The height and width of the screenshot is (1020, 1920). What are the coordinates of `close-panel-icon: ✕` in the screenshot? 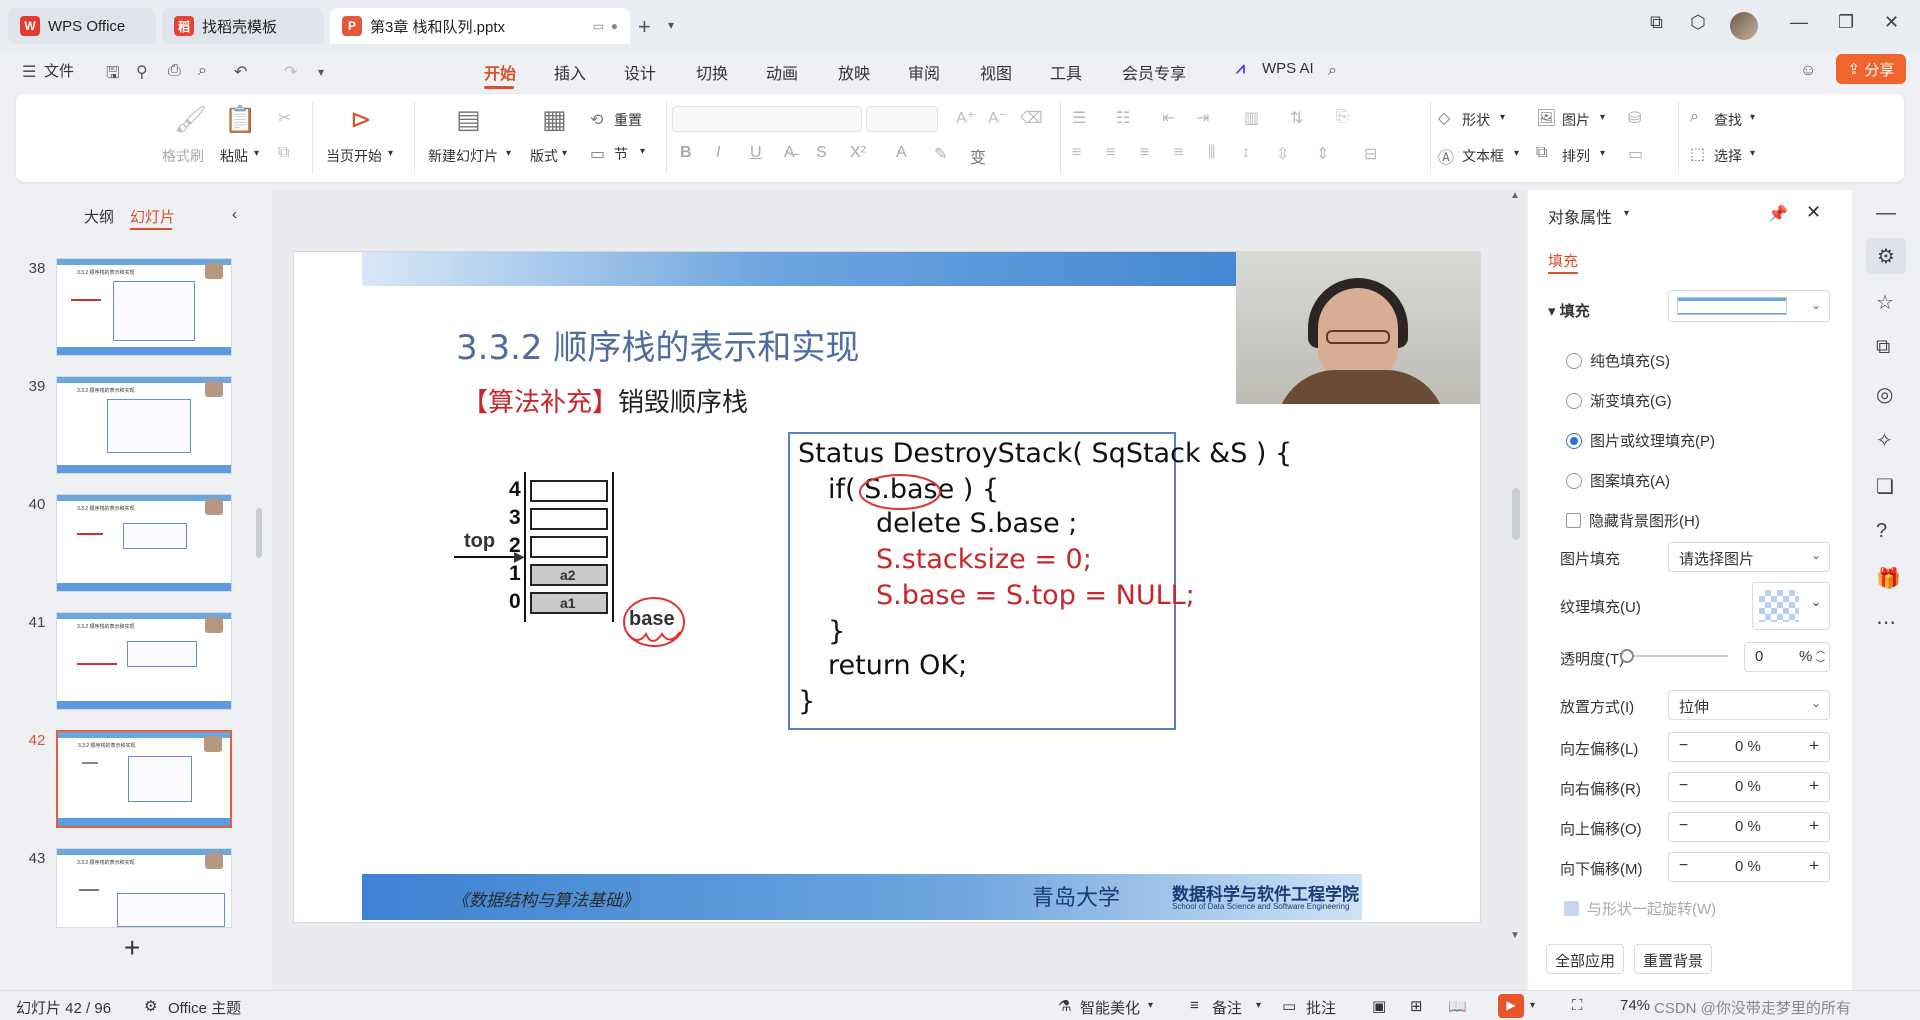 It's located at (1813, 212).